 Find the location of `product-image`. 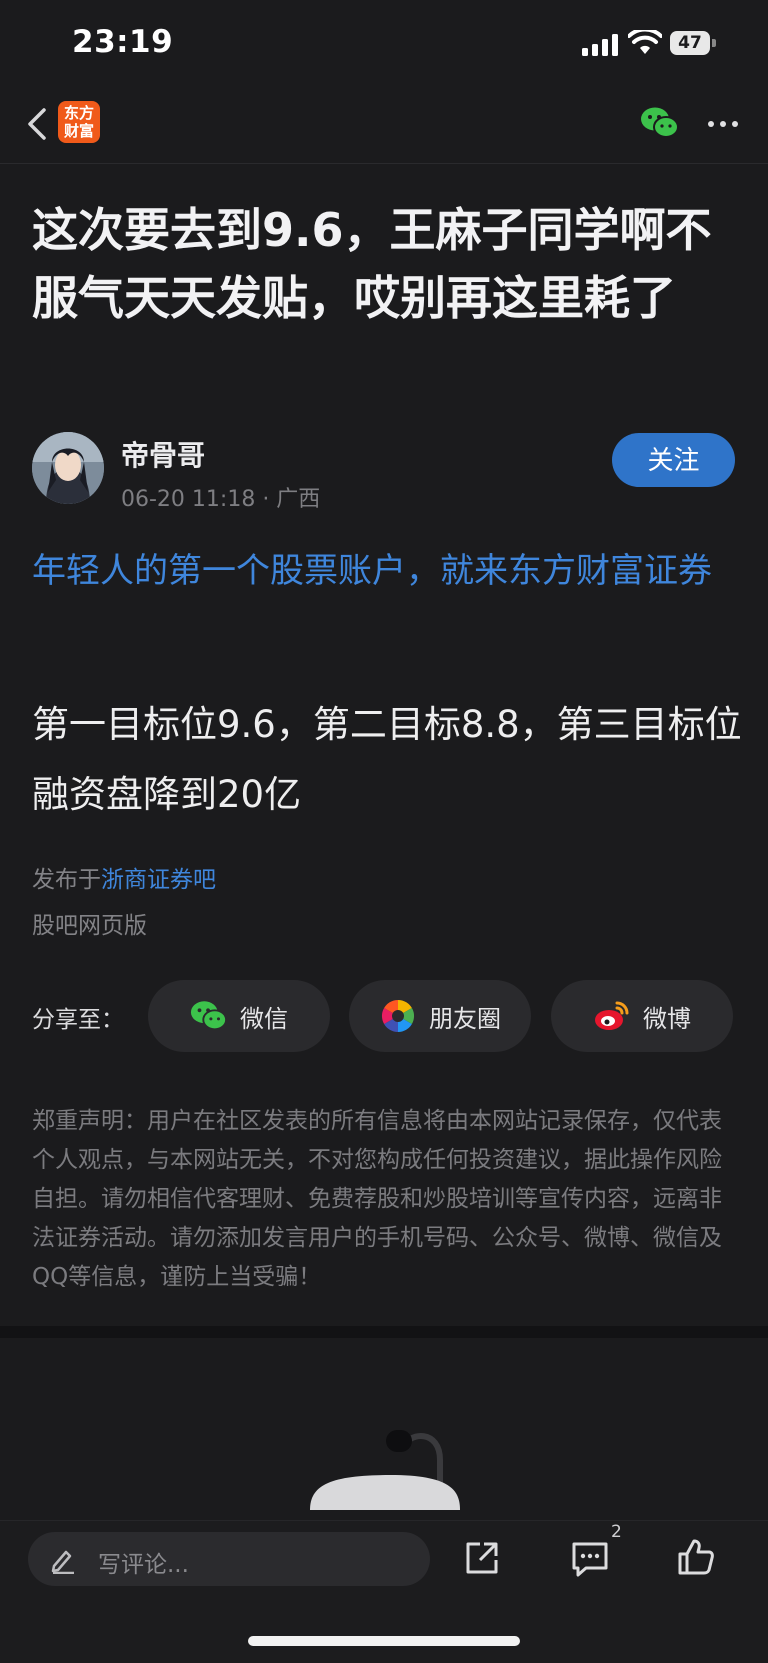

product-image is located at coordinates (385, 1470).